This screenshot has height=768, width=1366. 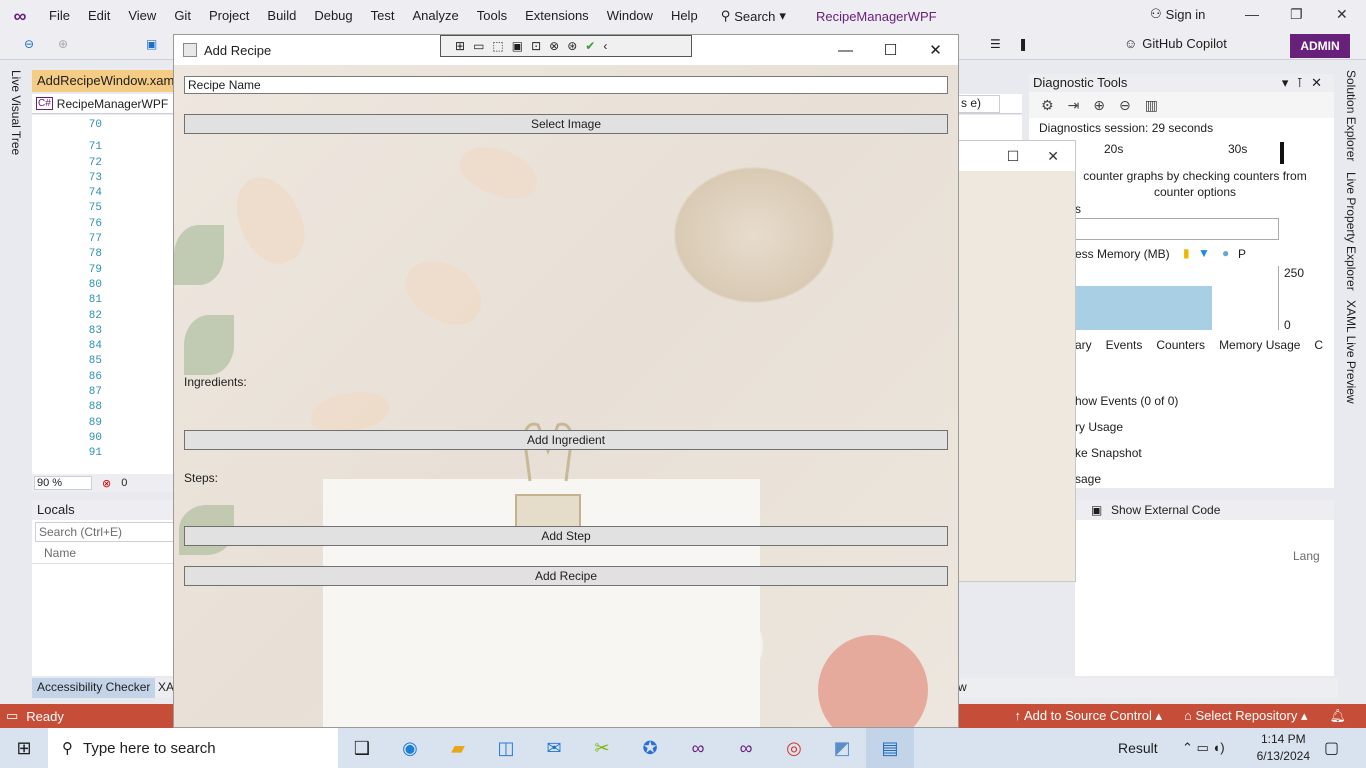 I want to click on tab-memory-usage: Memory Usage, so click(x=1259, y=347).